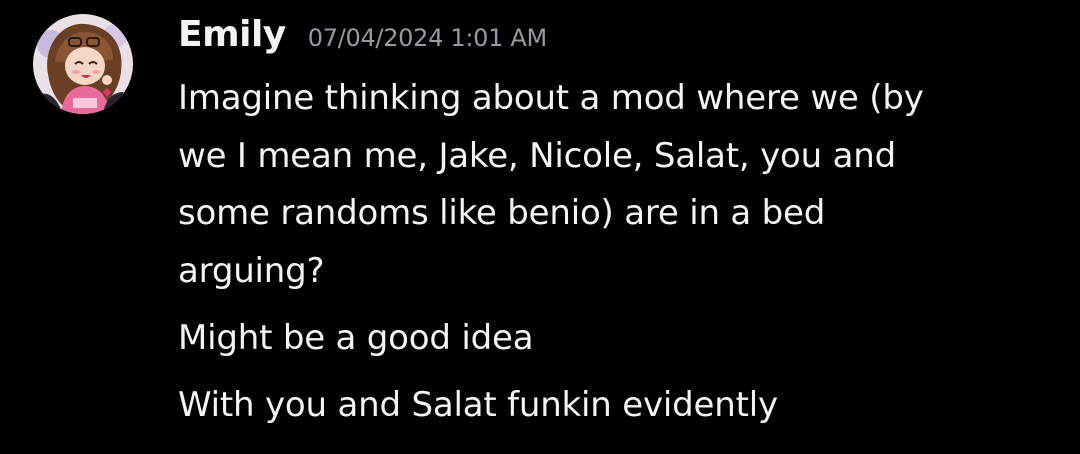  I want to click on user-avatar, so click(83, 64).